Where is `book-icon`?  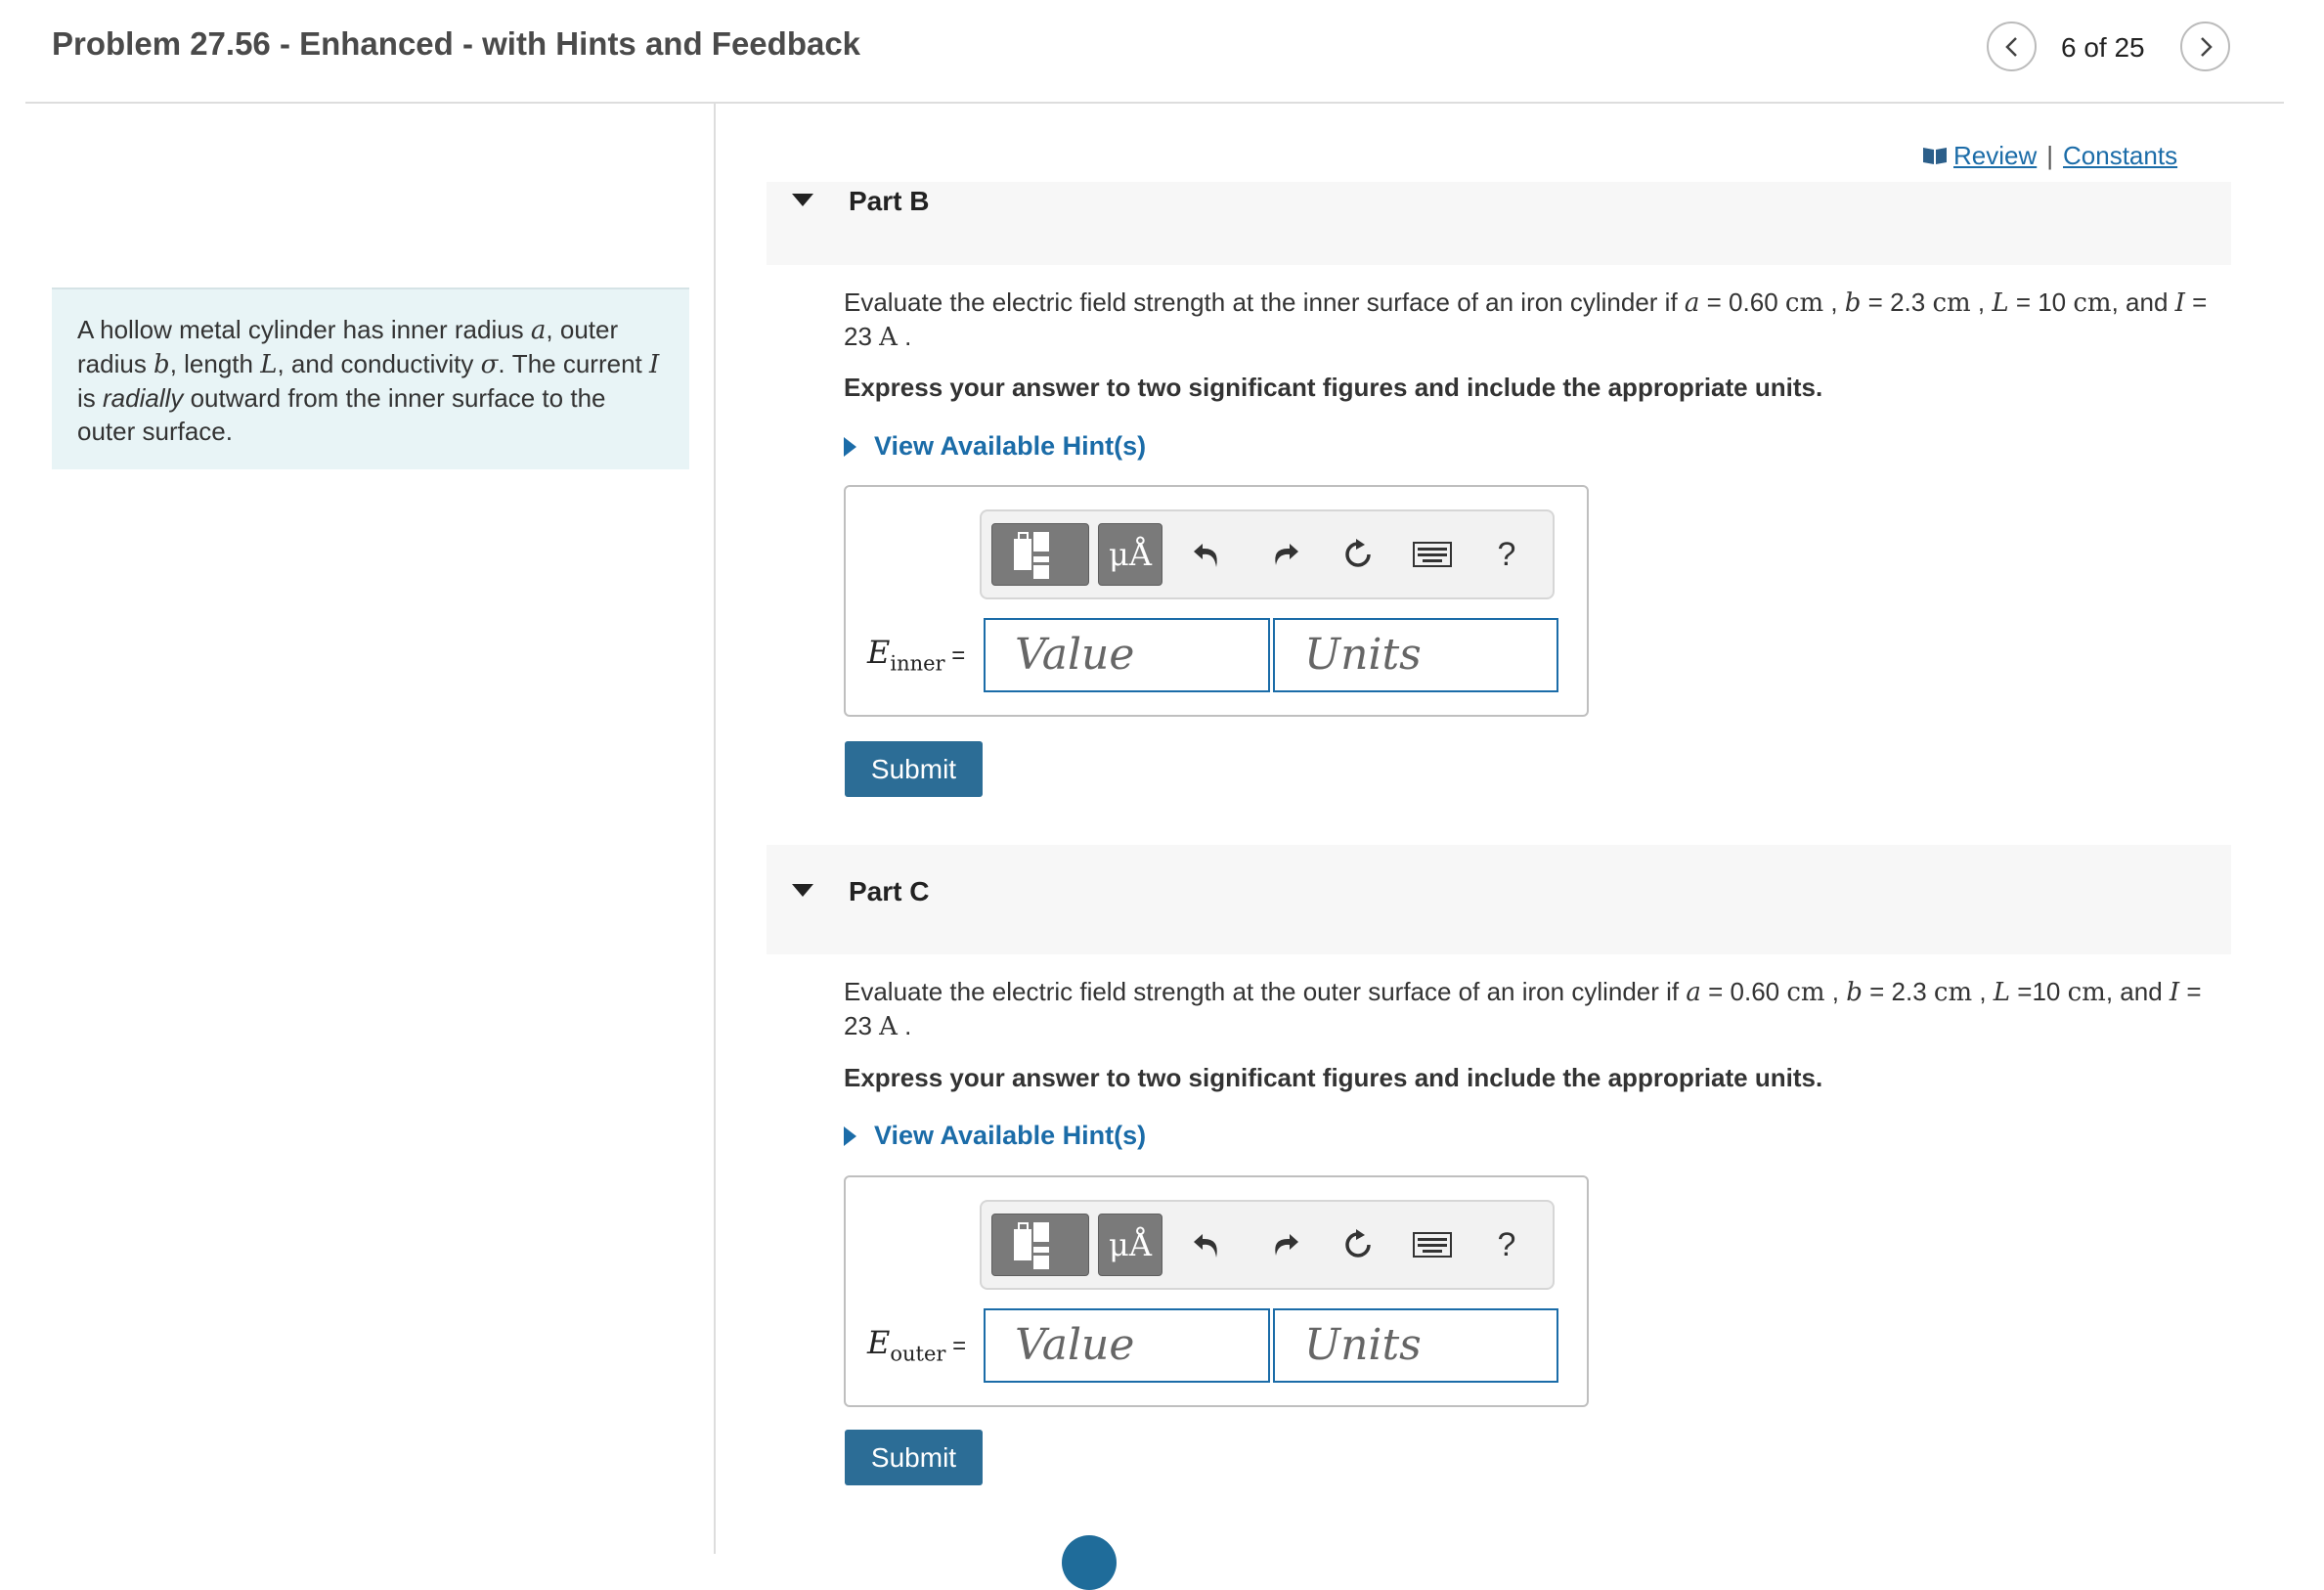 book-icon is located at coordinates (1935, 156).